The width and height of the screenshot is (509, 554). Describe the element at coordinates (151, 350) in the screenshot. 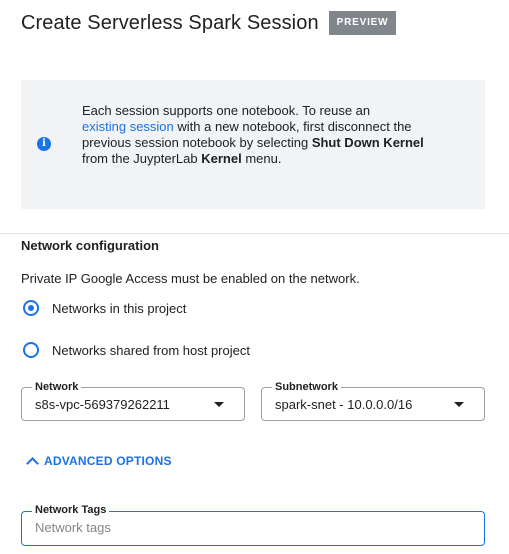

I see `radio-label: Networks shared from host project` at that location.